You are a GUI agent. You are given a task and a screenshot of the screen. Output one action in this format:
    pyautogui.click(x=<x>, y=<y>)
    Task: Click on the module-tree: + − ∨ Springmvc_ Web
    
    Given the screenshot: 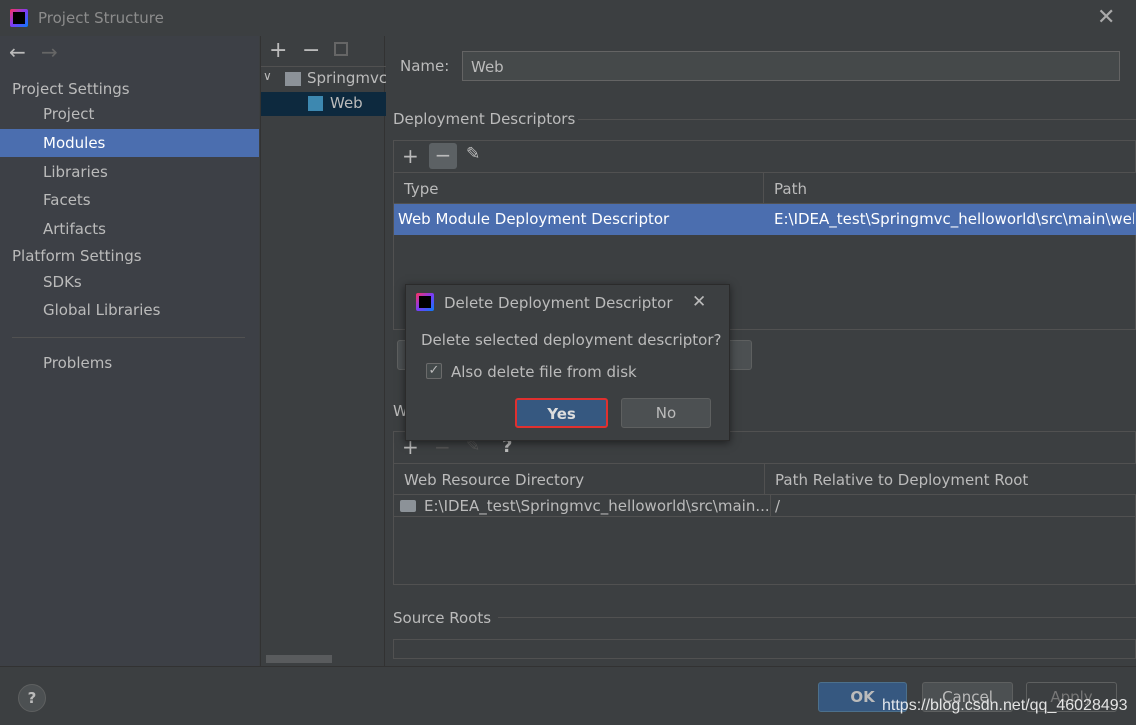 What is the action you would take?
    pyautogui.click(x=323, y=351)
    